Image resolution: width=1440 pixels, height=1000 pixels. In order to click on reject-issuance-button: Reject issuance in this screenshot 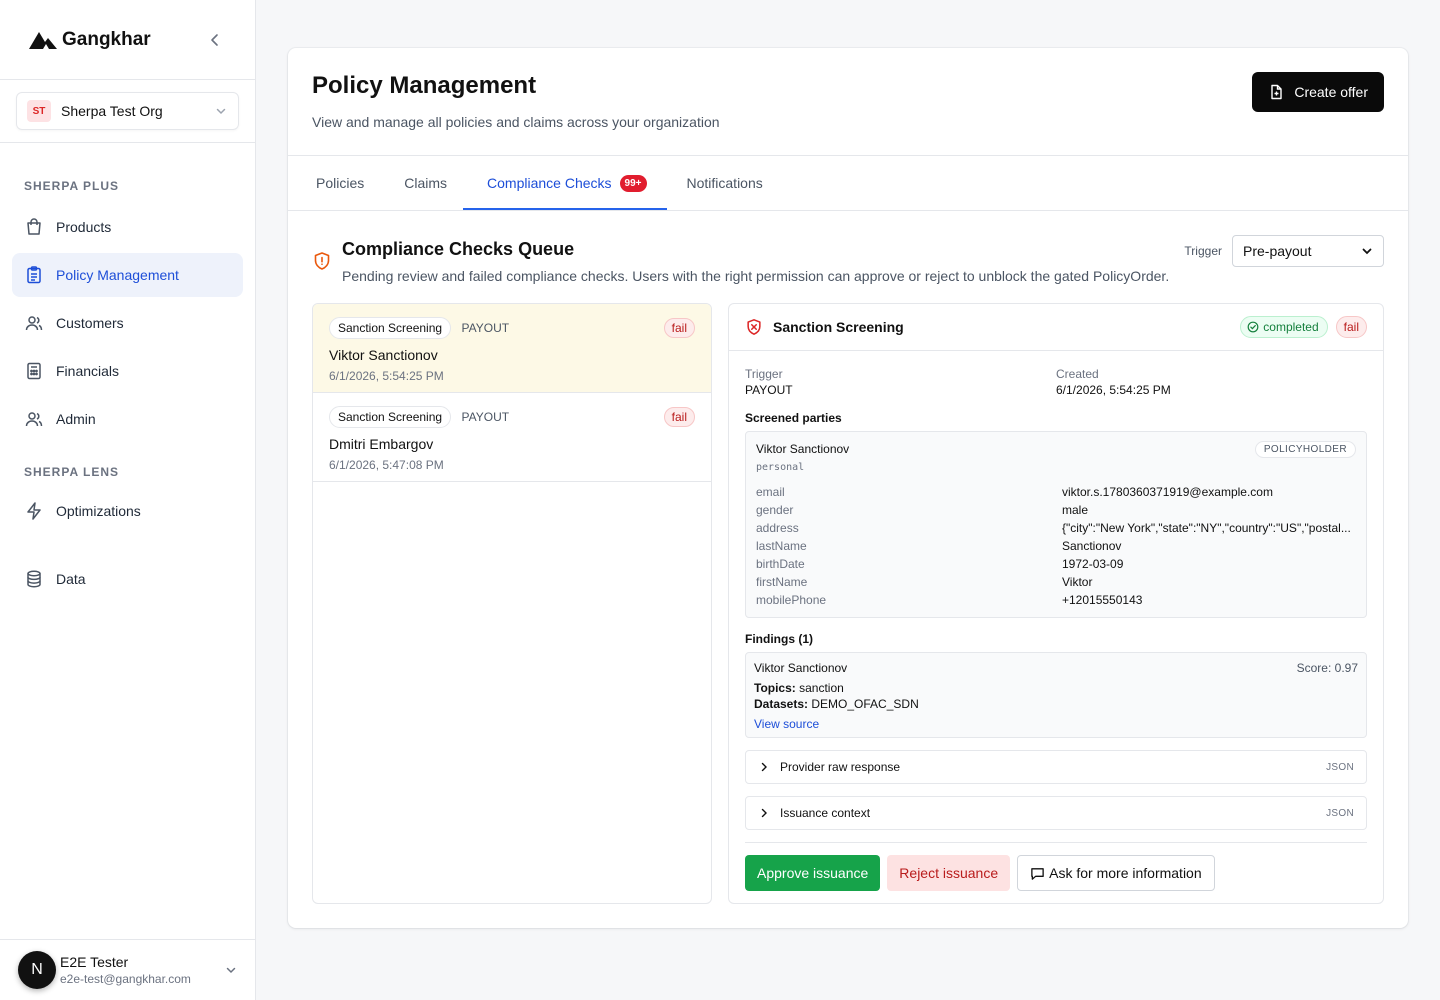, I will do `click(949, 873)`.